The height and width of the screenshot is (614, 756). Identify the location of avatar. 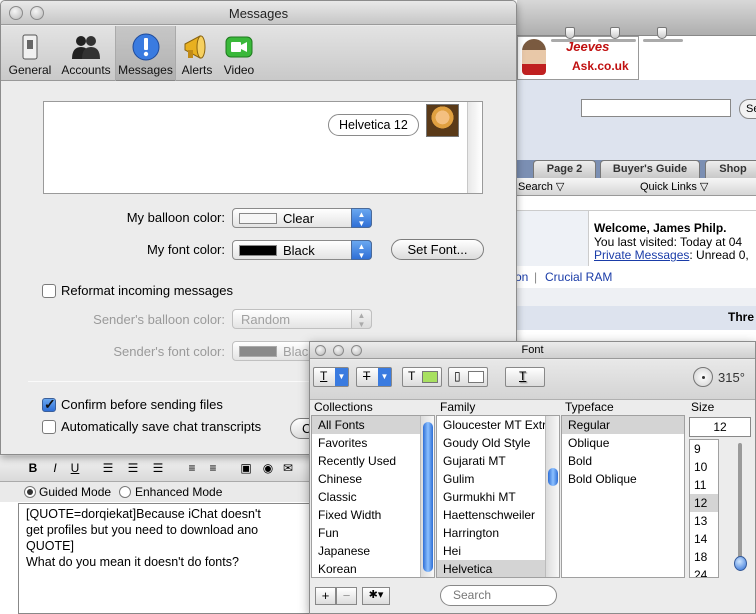
(442, 120).